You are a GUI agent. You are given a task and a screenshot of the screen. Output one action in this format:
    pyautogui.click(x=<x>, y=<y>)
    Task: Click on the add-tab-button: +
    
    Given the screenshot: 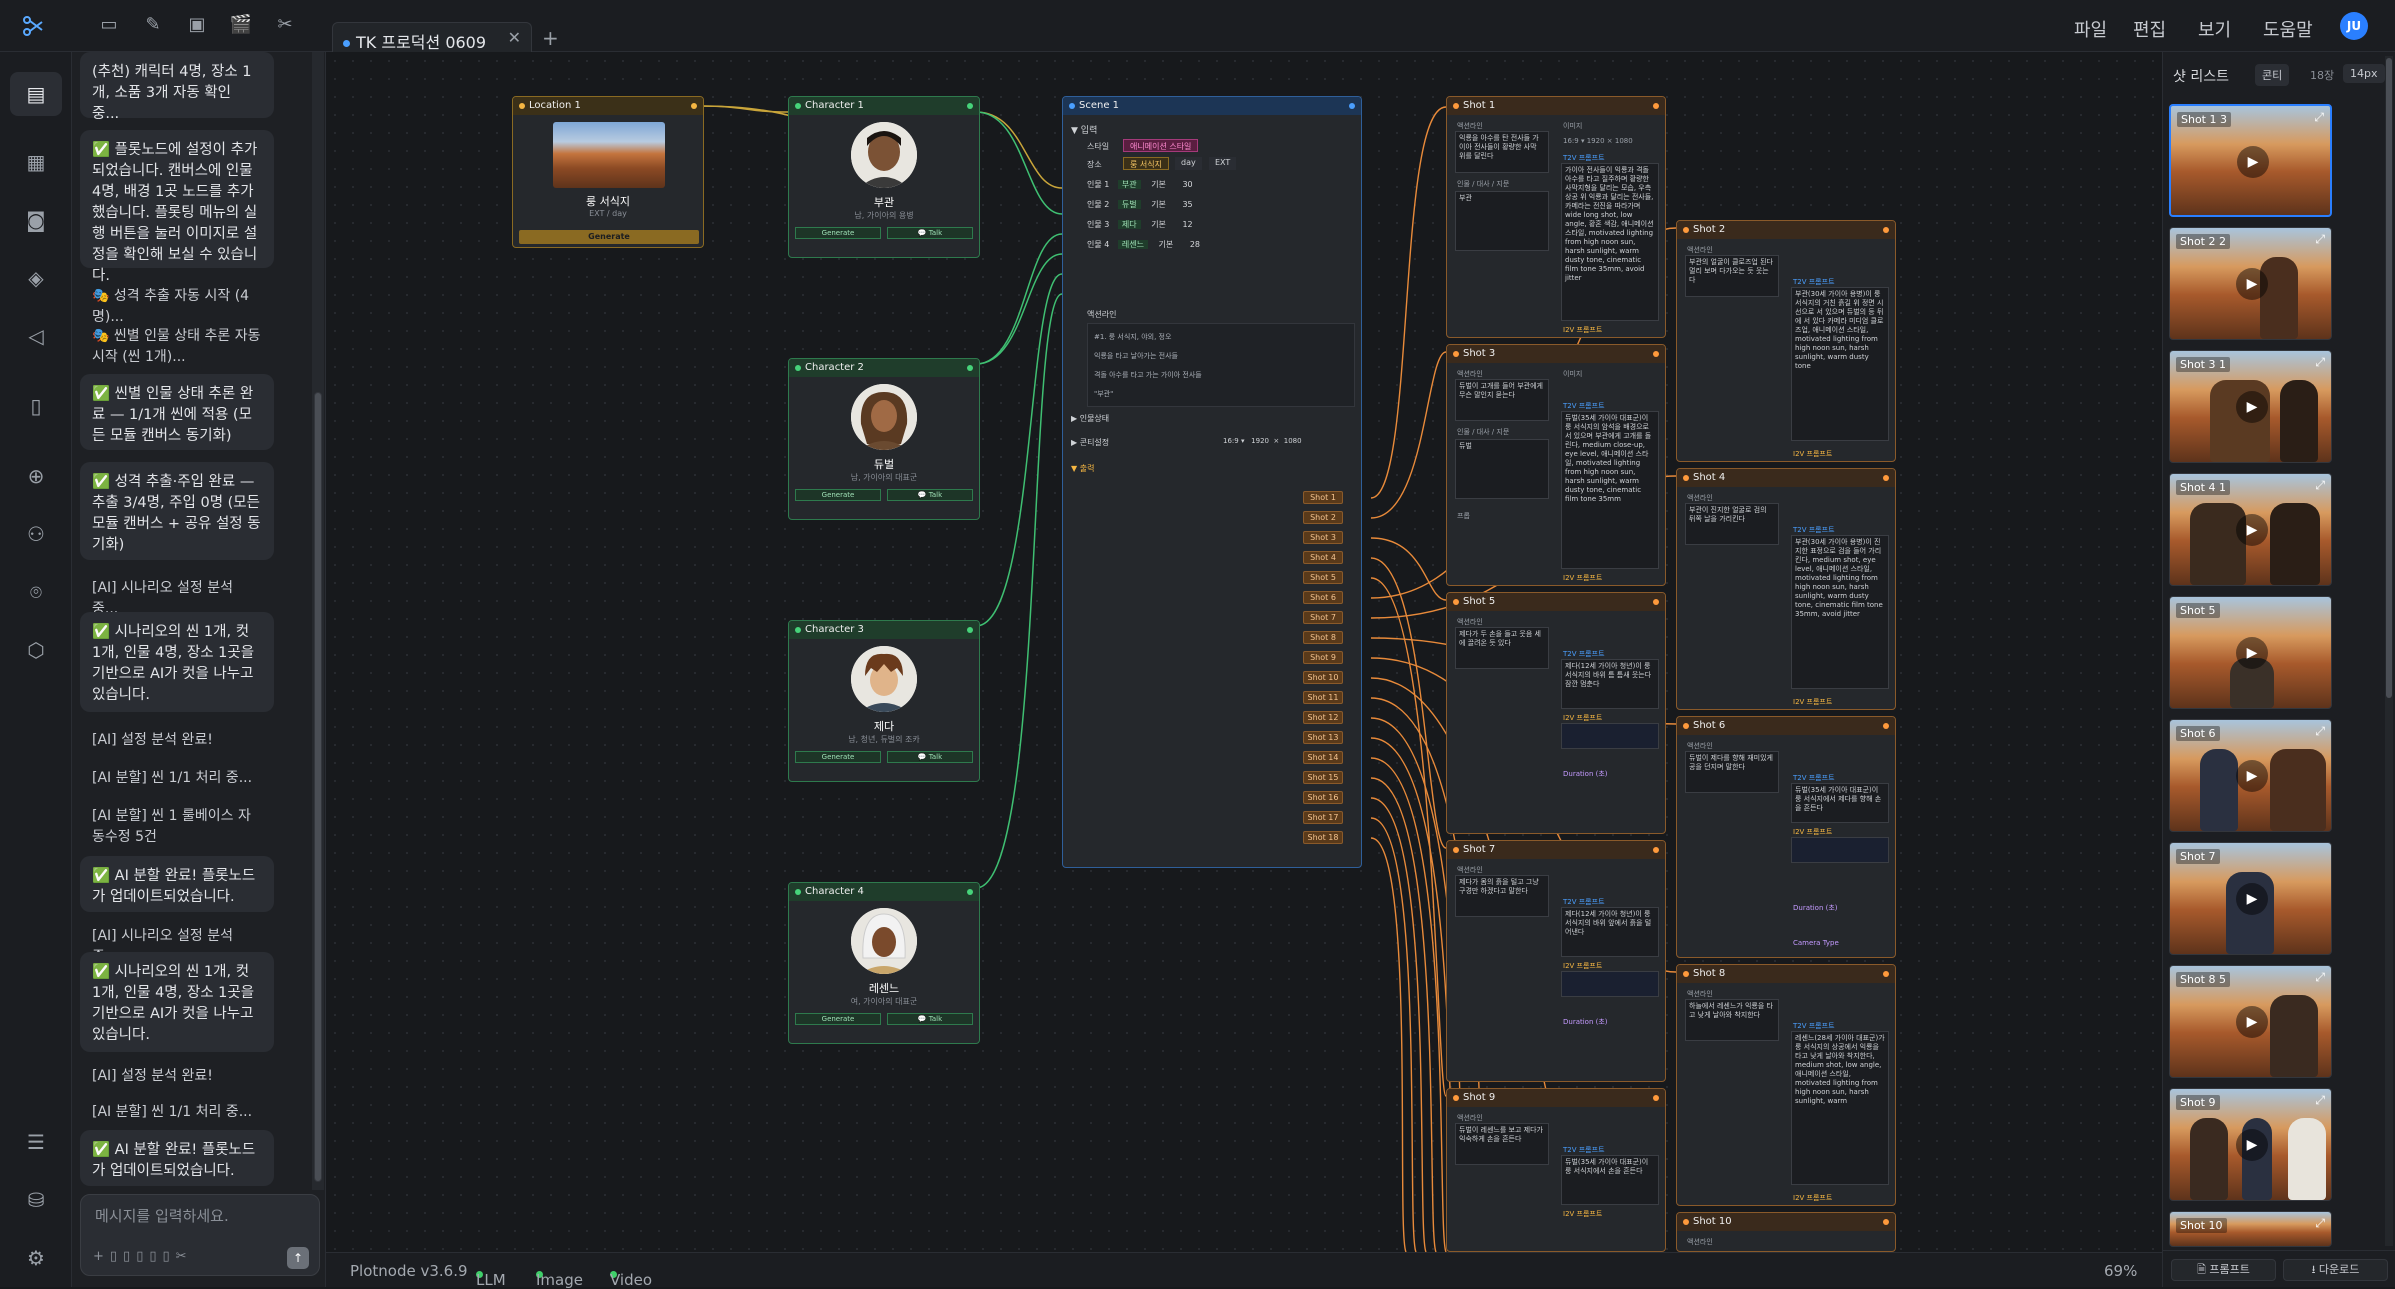 What is the action you would take?
    pyautogui.click(x=550, y=38)
    